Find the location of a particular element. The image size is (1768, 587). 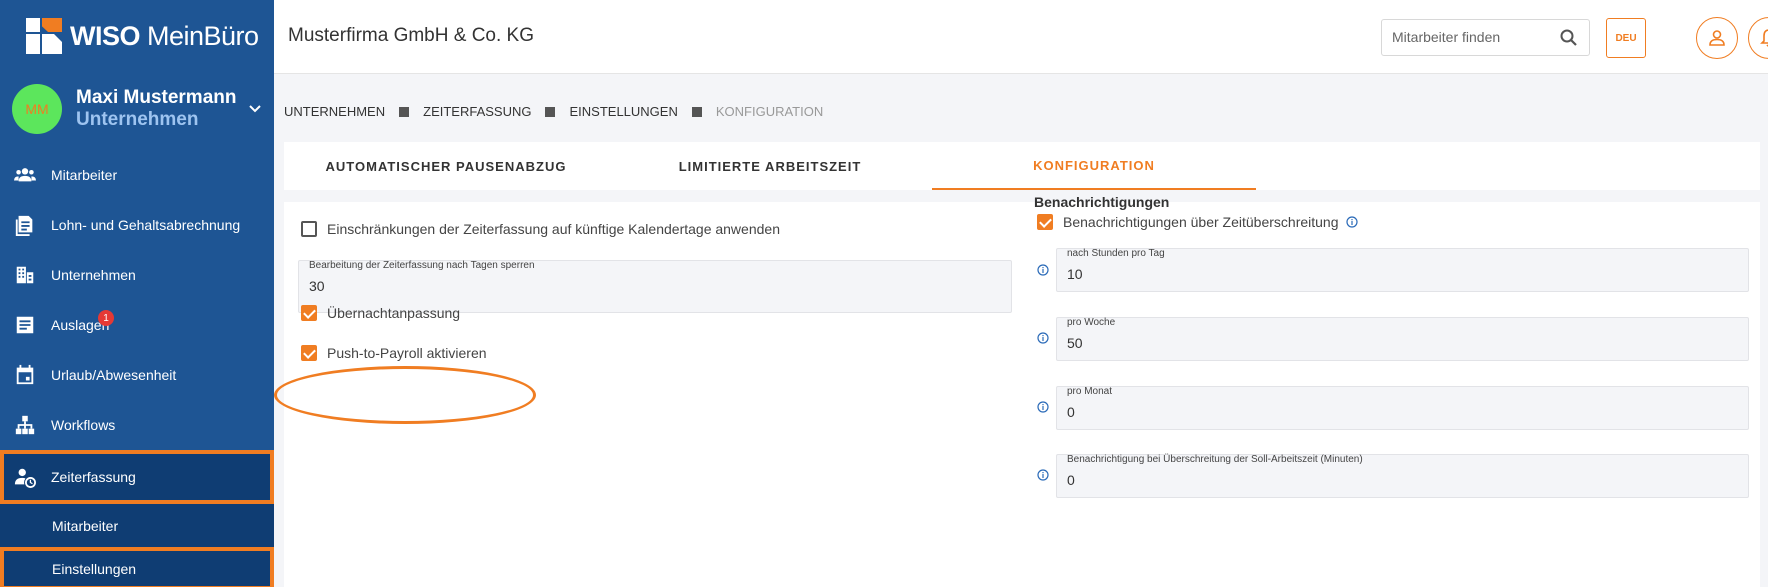

sidebar-item-auslagen: Auslagen 1 is located at coordinates (137, 325).